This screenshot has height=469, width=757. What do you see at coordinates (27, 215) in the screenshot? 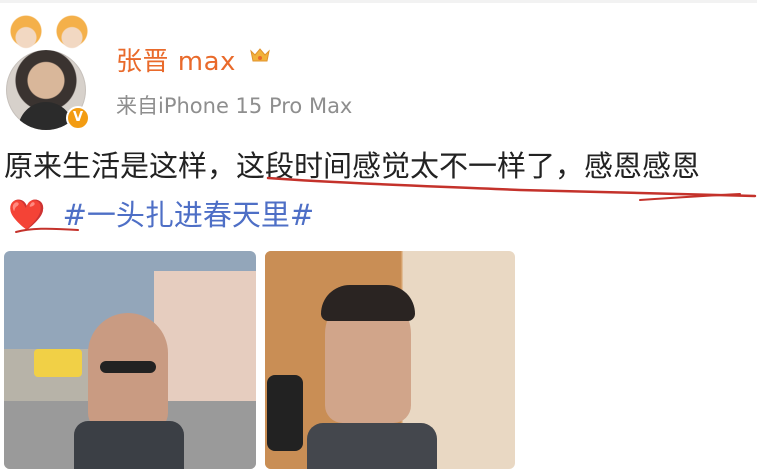
I see `heart-emoji: ❤️` at bounding box center [27, 215].